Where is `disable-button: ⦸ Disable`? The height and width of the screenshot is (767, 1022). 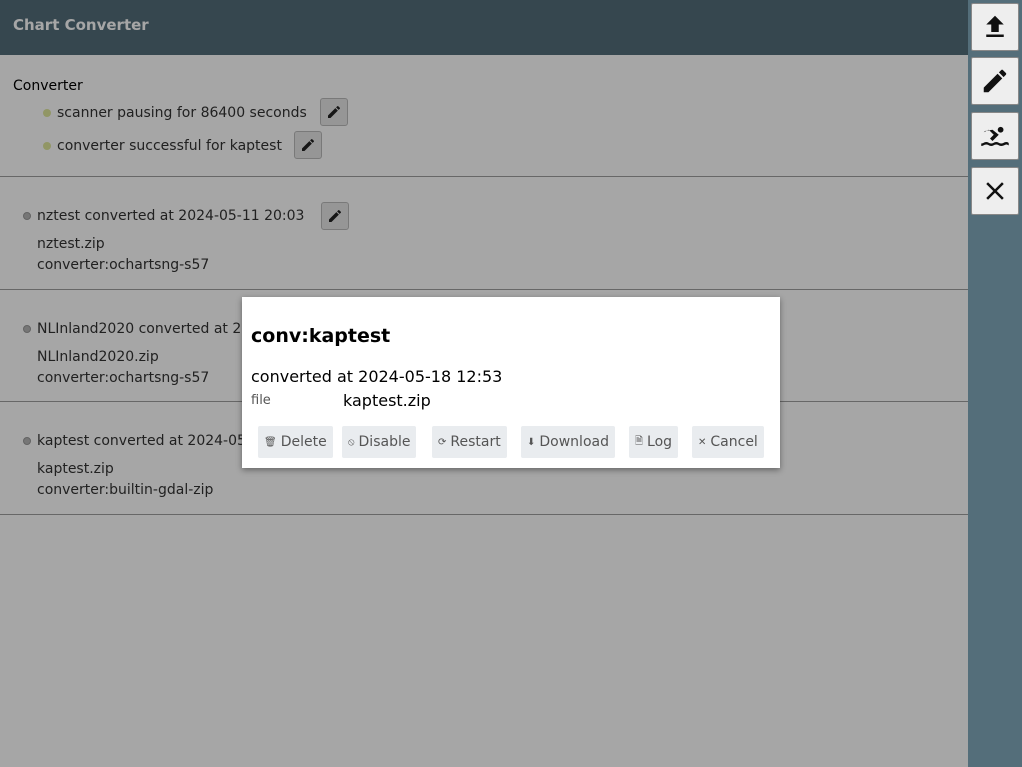
disable-button: ⦸ Disable is located at coordinates (379, 442).